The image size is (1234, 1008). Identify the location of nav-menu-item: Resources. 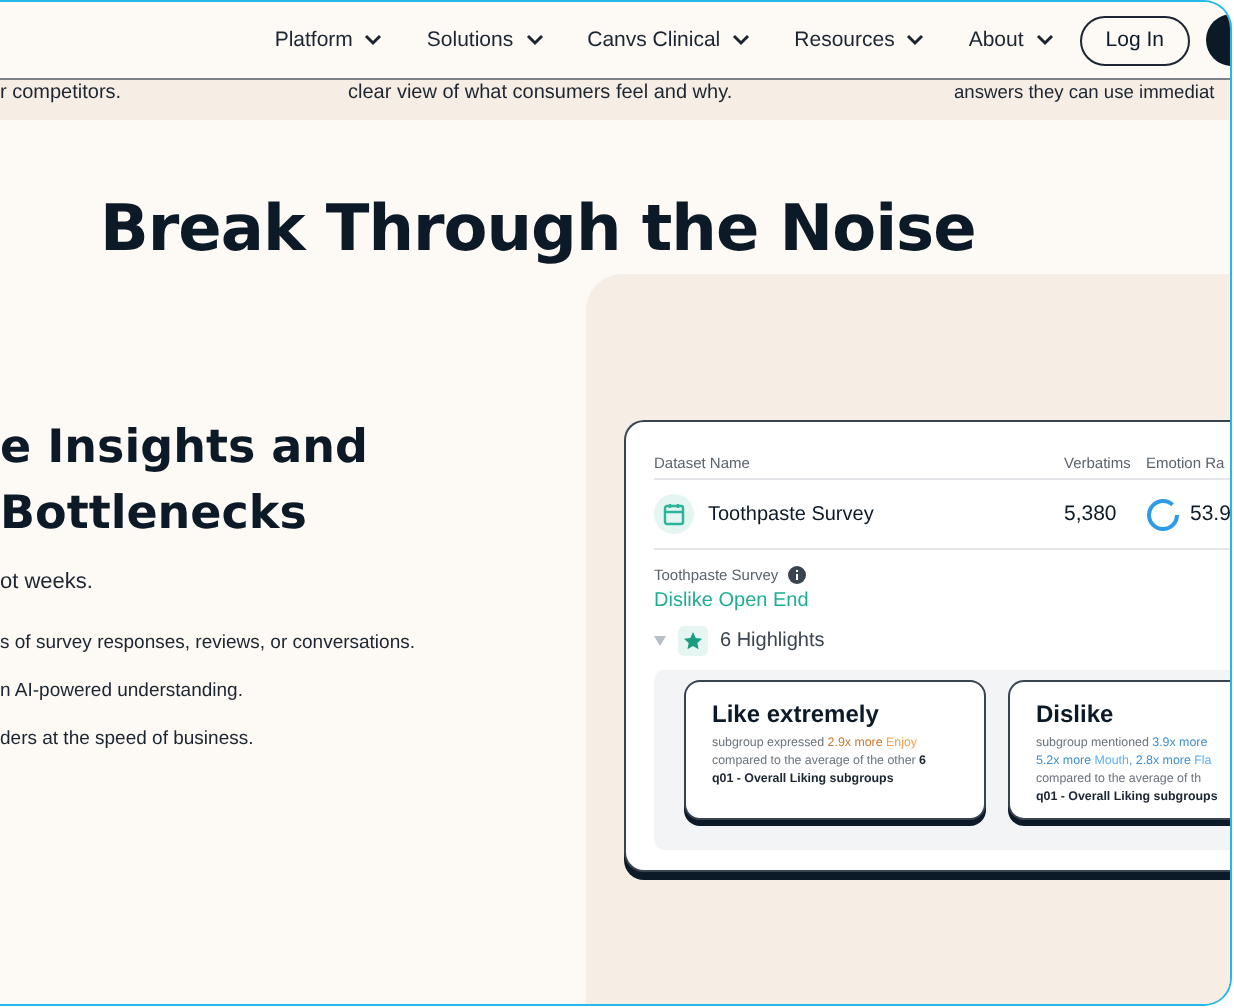
(859, 40).